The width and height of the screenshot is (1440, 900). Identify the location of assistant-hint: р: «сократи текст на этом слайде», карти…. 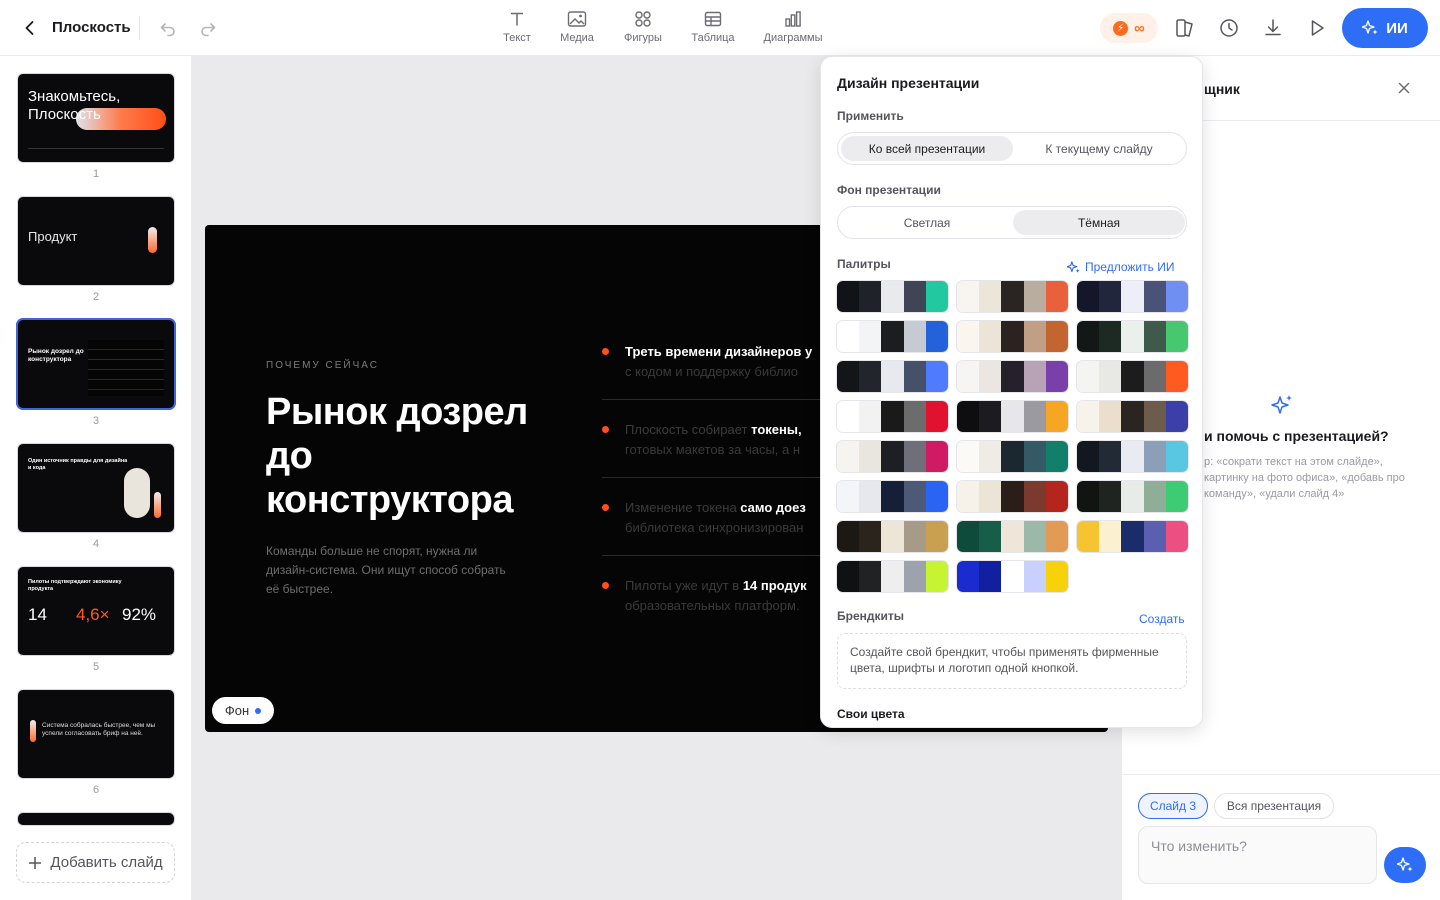
(1304, 478).